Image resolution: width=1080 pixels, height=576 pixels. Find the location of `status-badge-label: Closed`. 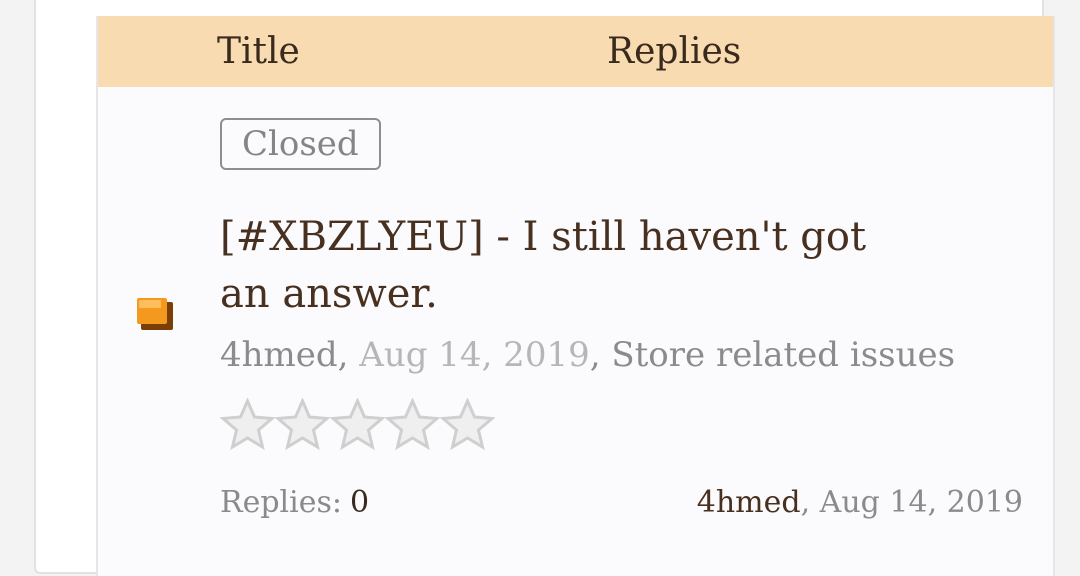

status-badge-label: Closed is located at coordinates (300, 144).